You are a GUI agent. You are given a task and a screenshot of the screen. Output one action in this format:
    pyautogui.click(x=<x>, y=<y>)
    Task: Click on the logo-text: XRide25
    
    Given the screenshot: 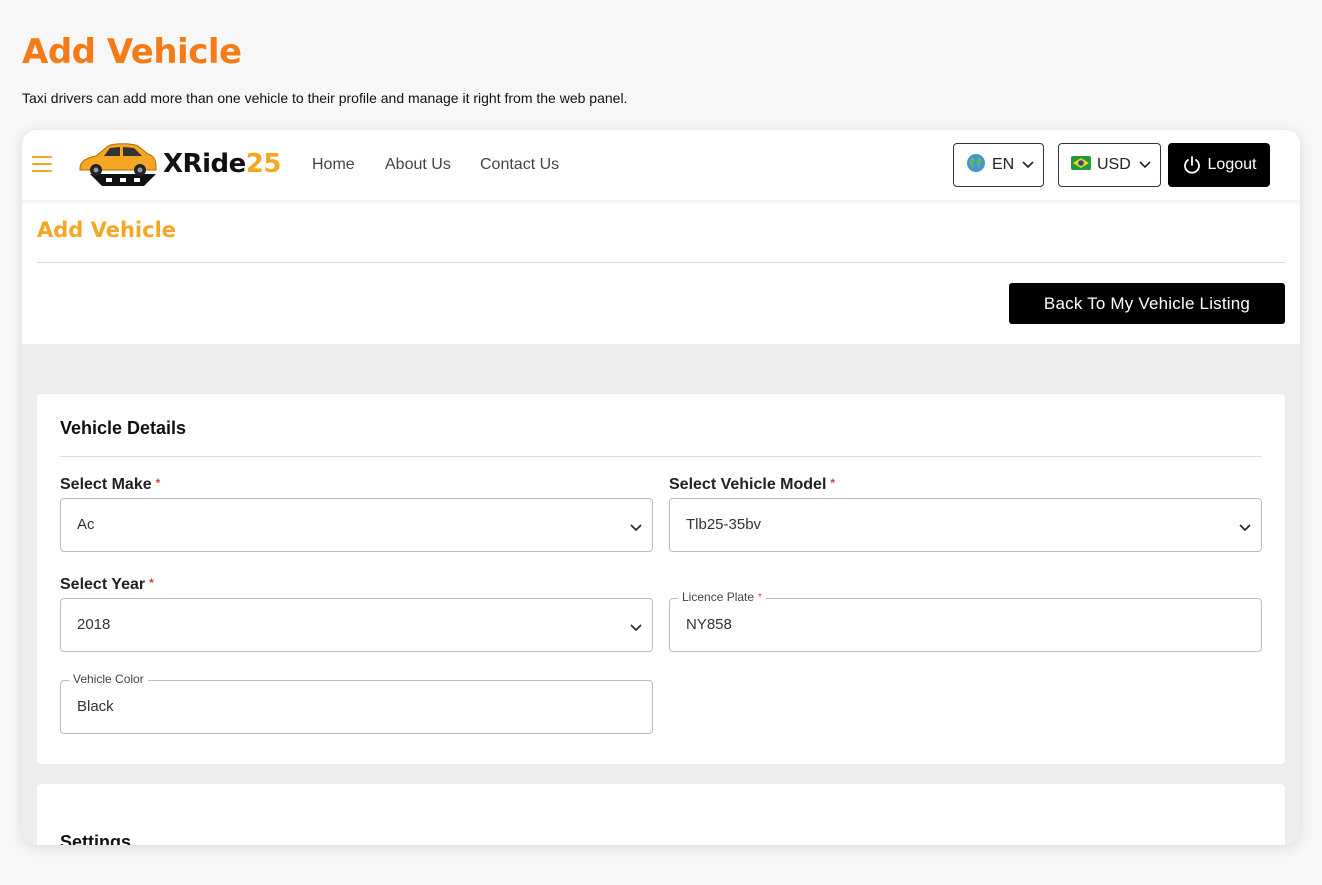 What is the action you would take?
    pyautogui.click(x=222, y=164)
    